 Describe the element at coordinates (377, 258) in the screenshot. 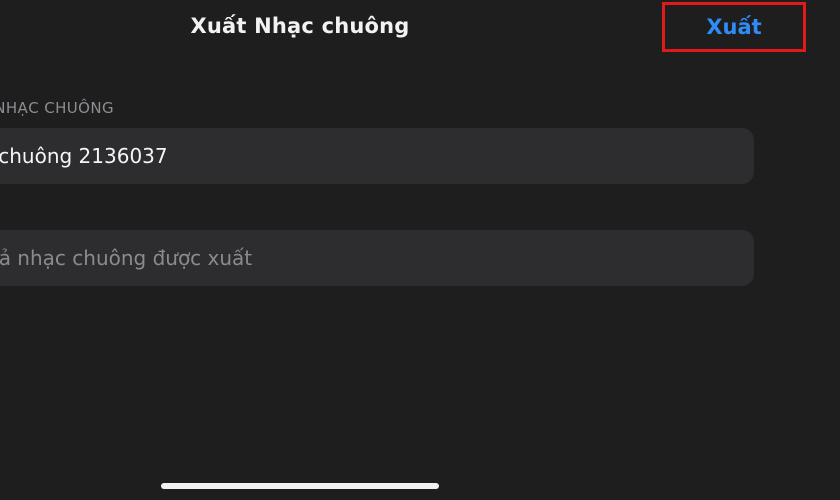

I see `ringtone-description-field: Mô tả nhạc chuông được xuất` at that location.